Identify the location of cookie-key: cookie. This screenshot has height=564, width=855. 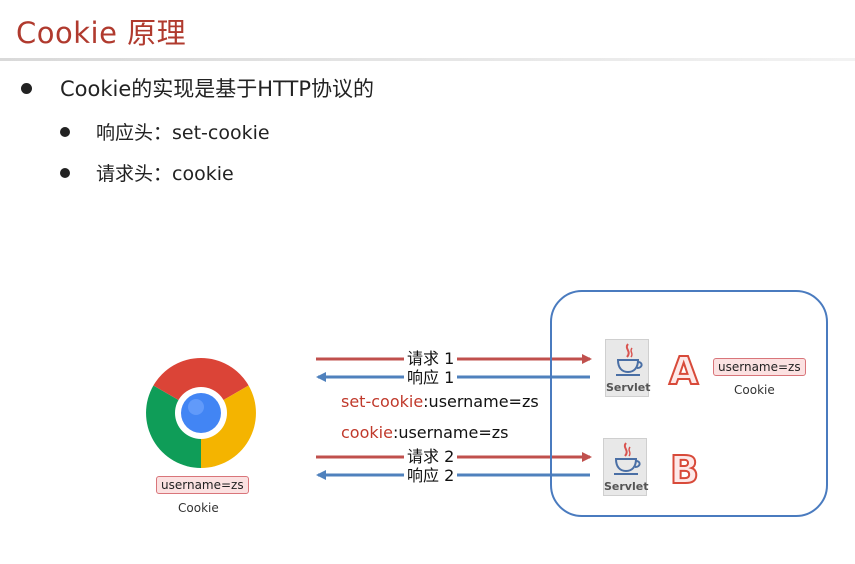
(367, 432).